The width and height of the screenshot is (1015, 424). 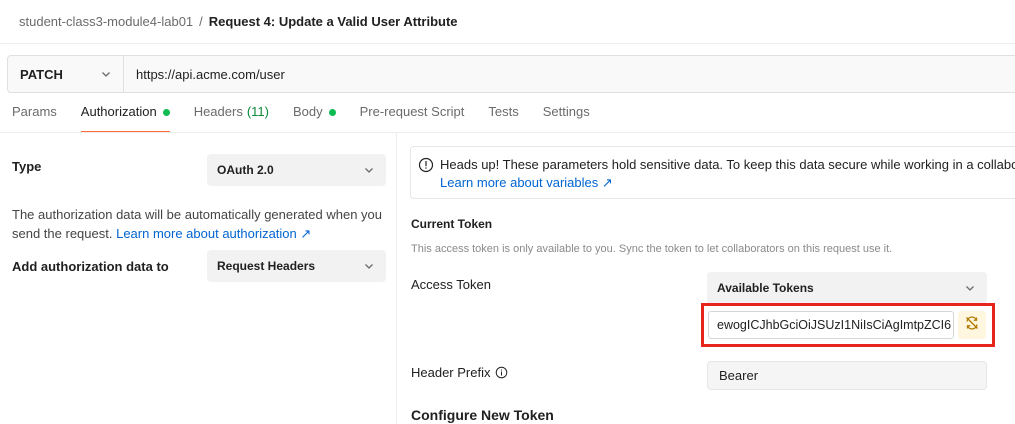 What do you see at coordinates (213, 233) in the screenshot?
I see `learn-more-authorization-link: Learn more about authorization ↗` at bounding box center [213, 233].